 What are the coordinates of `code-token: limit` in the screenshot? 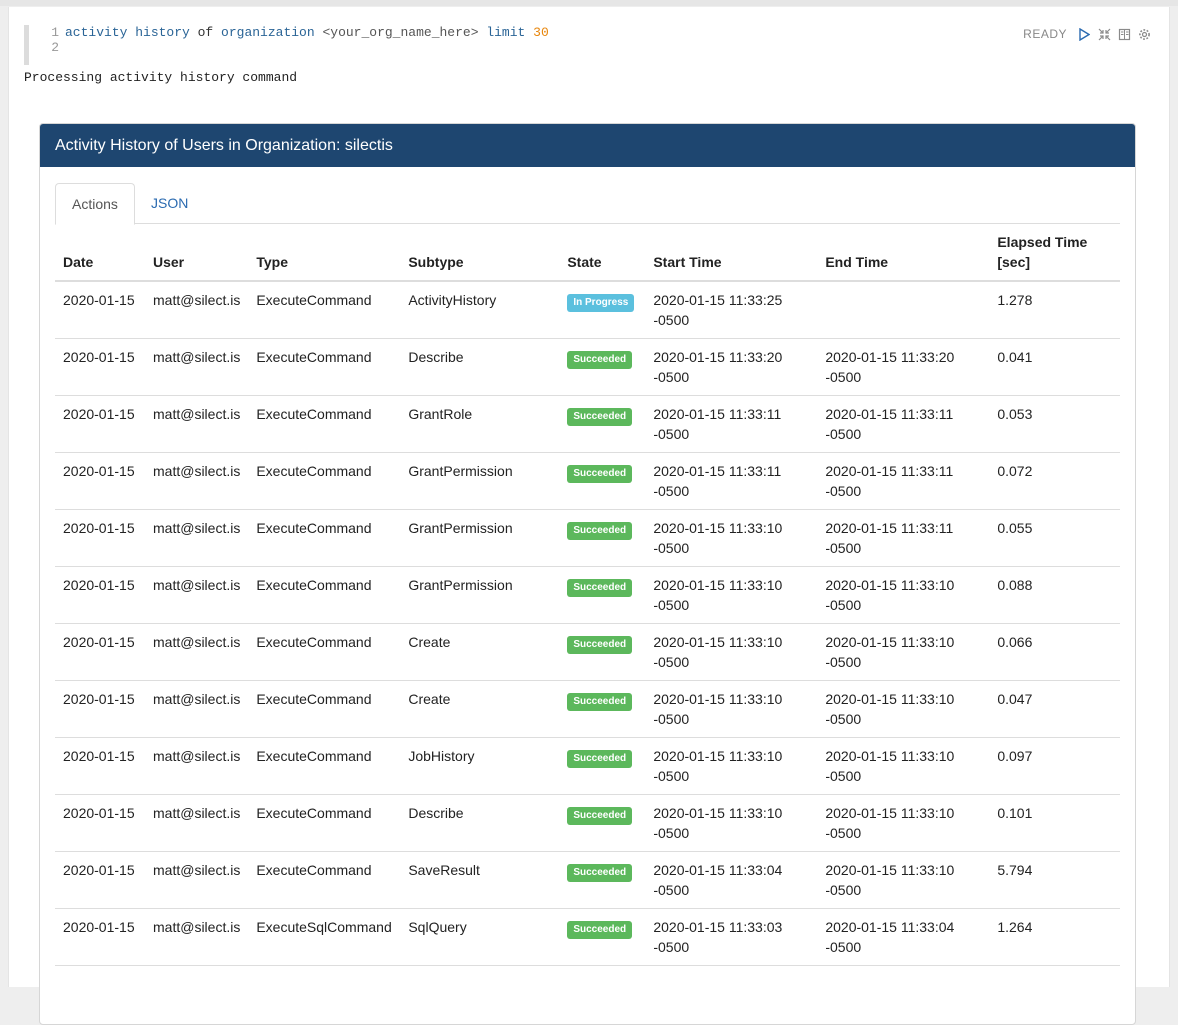 It's located at (506, 32).